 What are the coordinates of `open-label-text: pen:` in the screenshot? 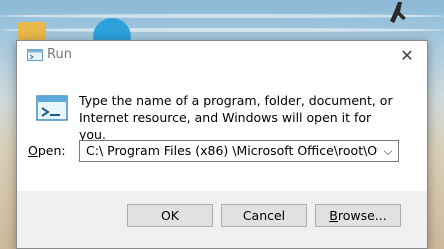 It's located at (51, 150).